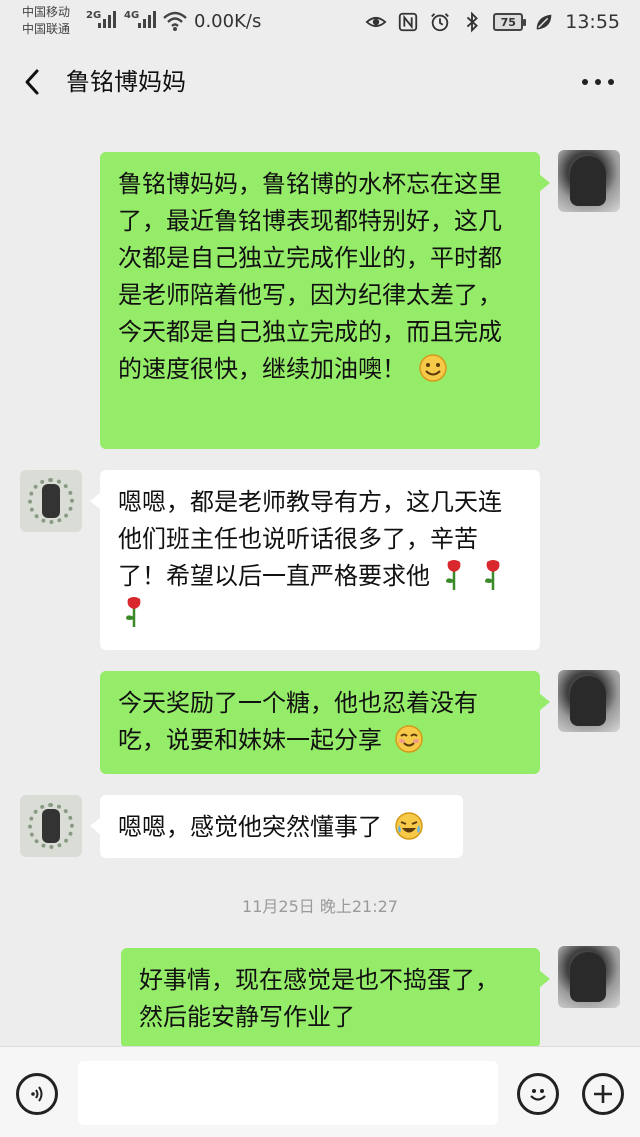 The image size is (640, 1137). I want to click on message-bubble: 嗯嗯，感觉他突然懂事了, so click(276, 826).